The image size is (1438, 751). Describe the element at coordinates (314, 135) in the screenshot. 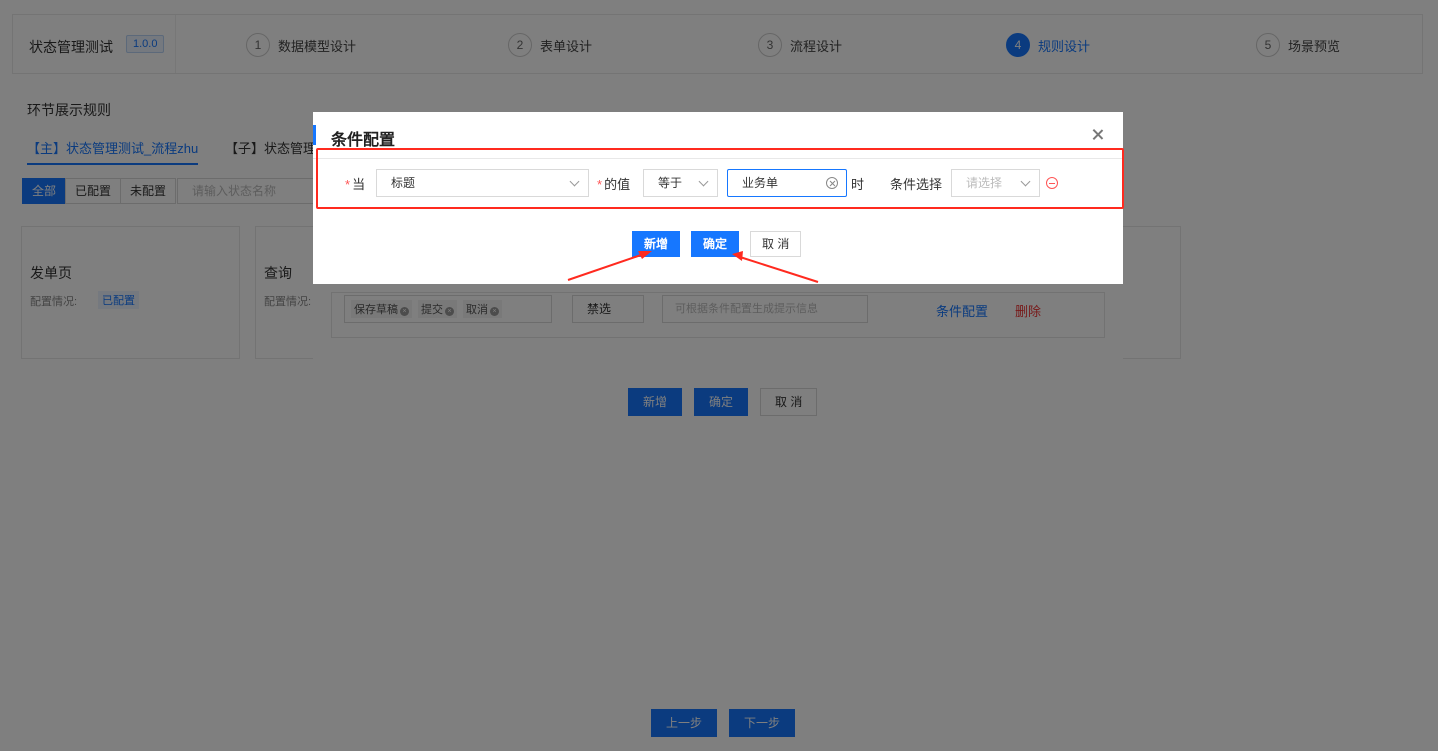

I see `title-accent-bar` at that location.